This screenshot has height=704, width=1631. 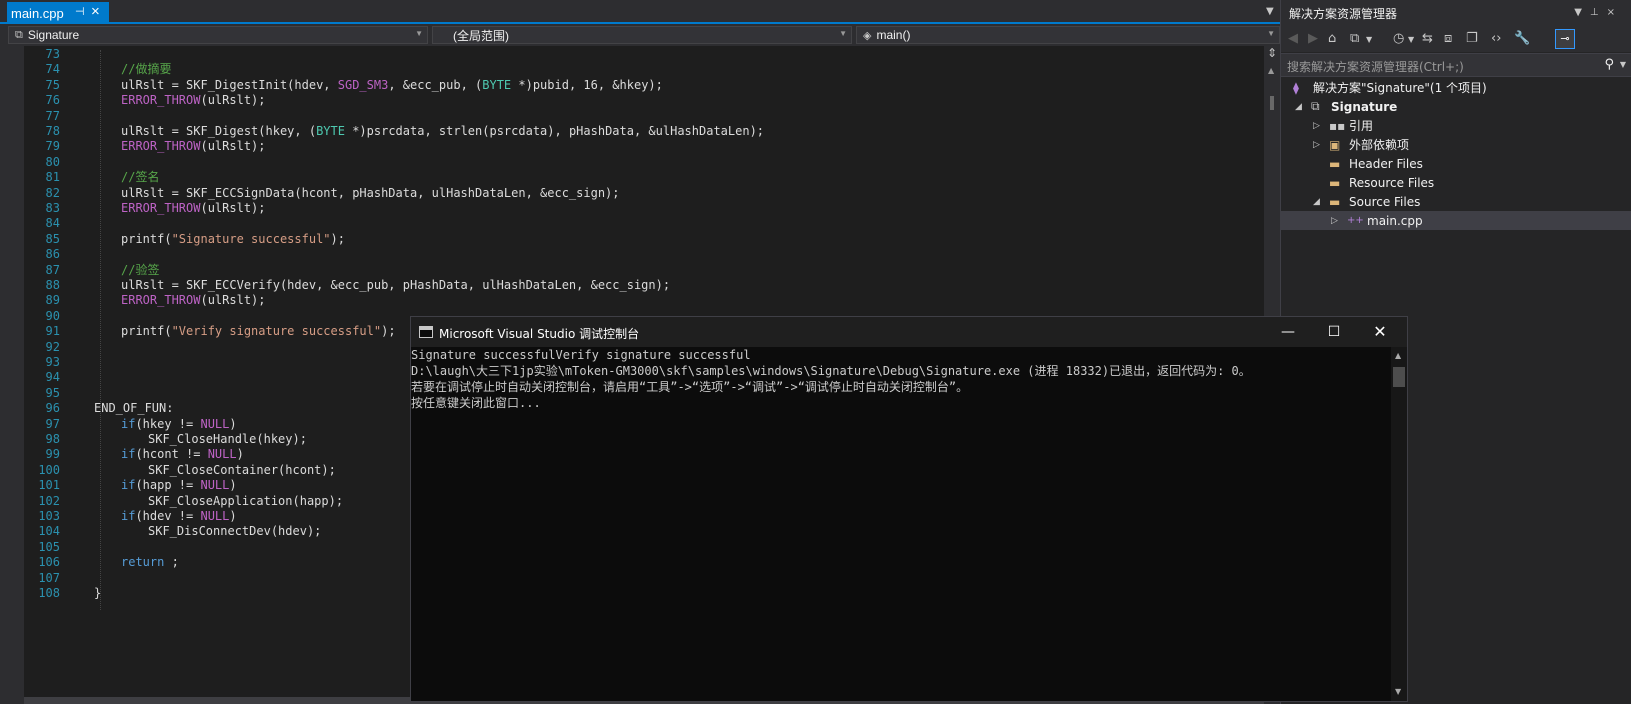 What do you see at coordinates (1399, 377) in the screenshot?
I see `console-scroll-thumb` at bounding box center [1399, 377].